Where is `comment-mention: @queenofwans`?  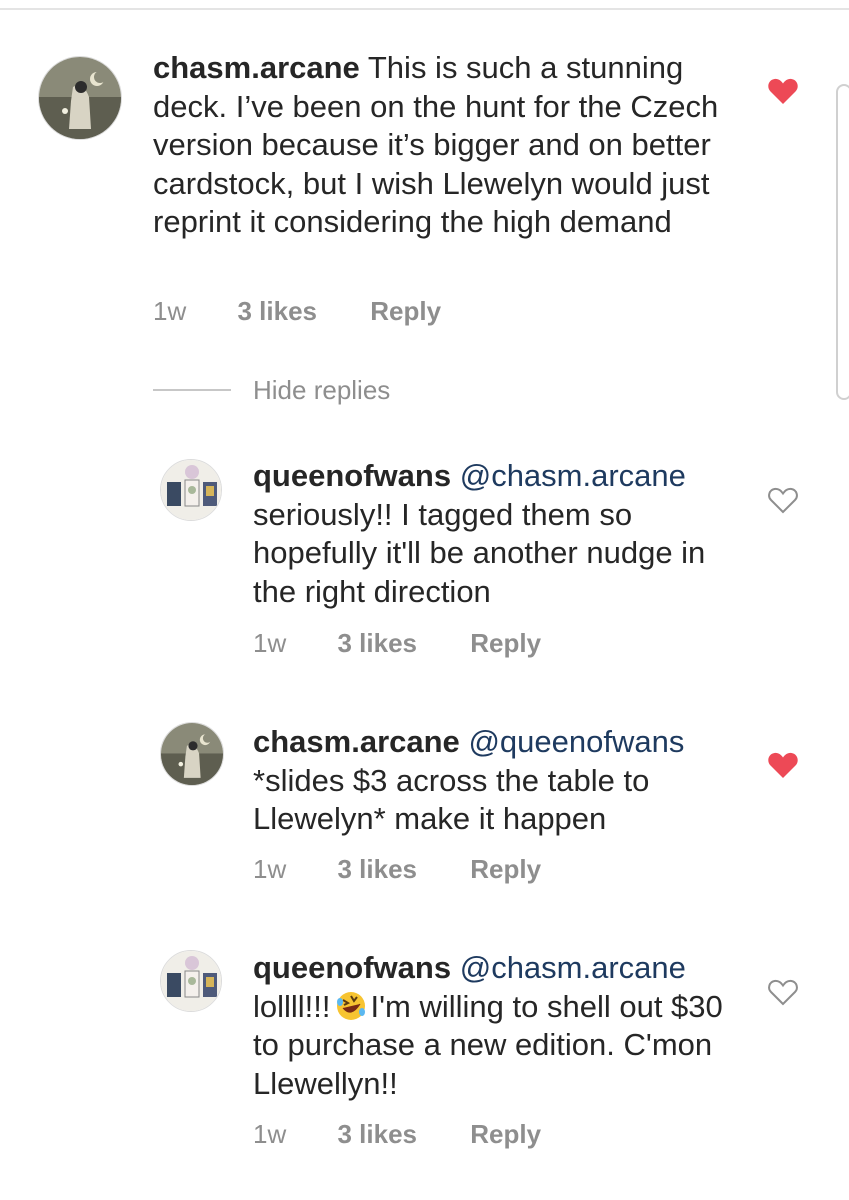 comment-mention: @queenofwans is located at coordinates (576, 741).